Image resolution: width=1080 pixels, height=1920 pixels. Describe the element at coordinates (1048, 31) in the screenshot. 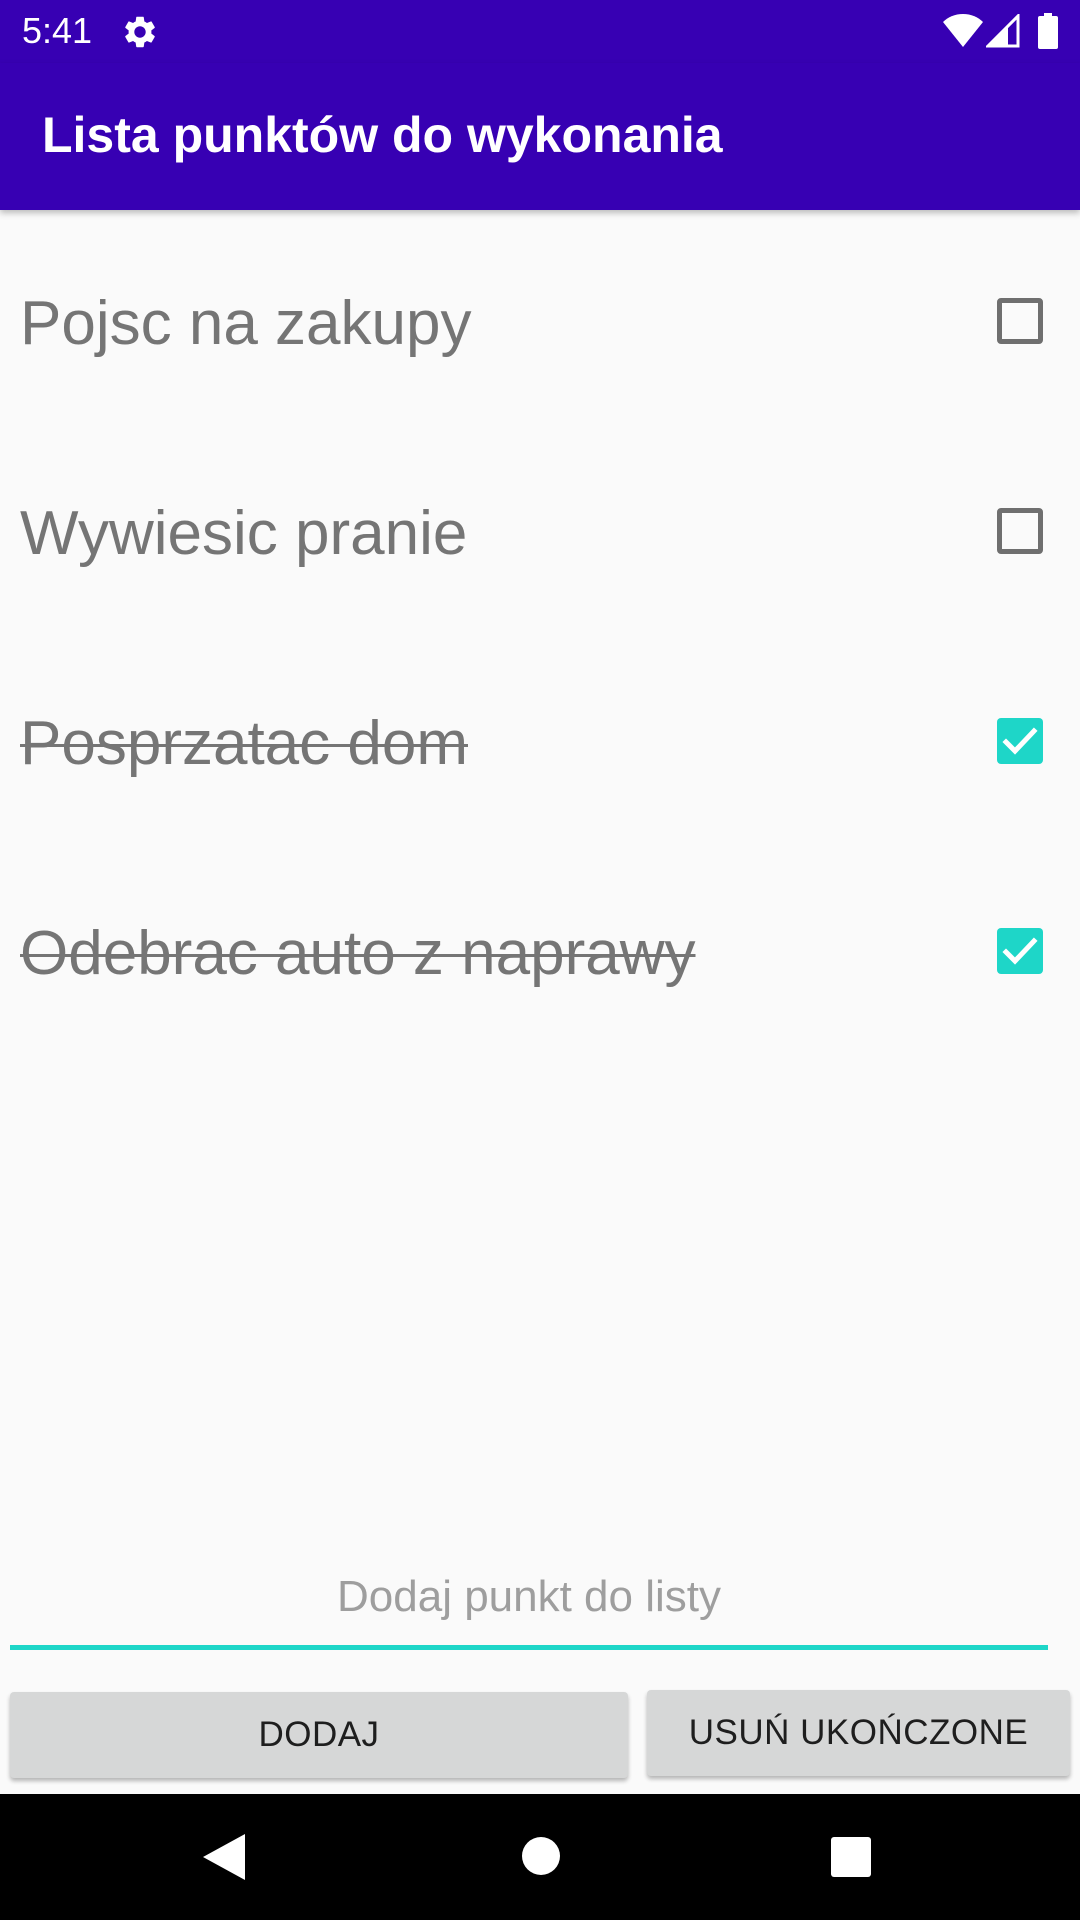

I see `battery-icon` at that location.